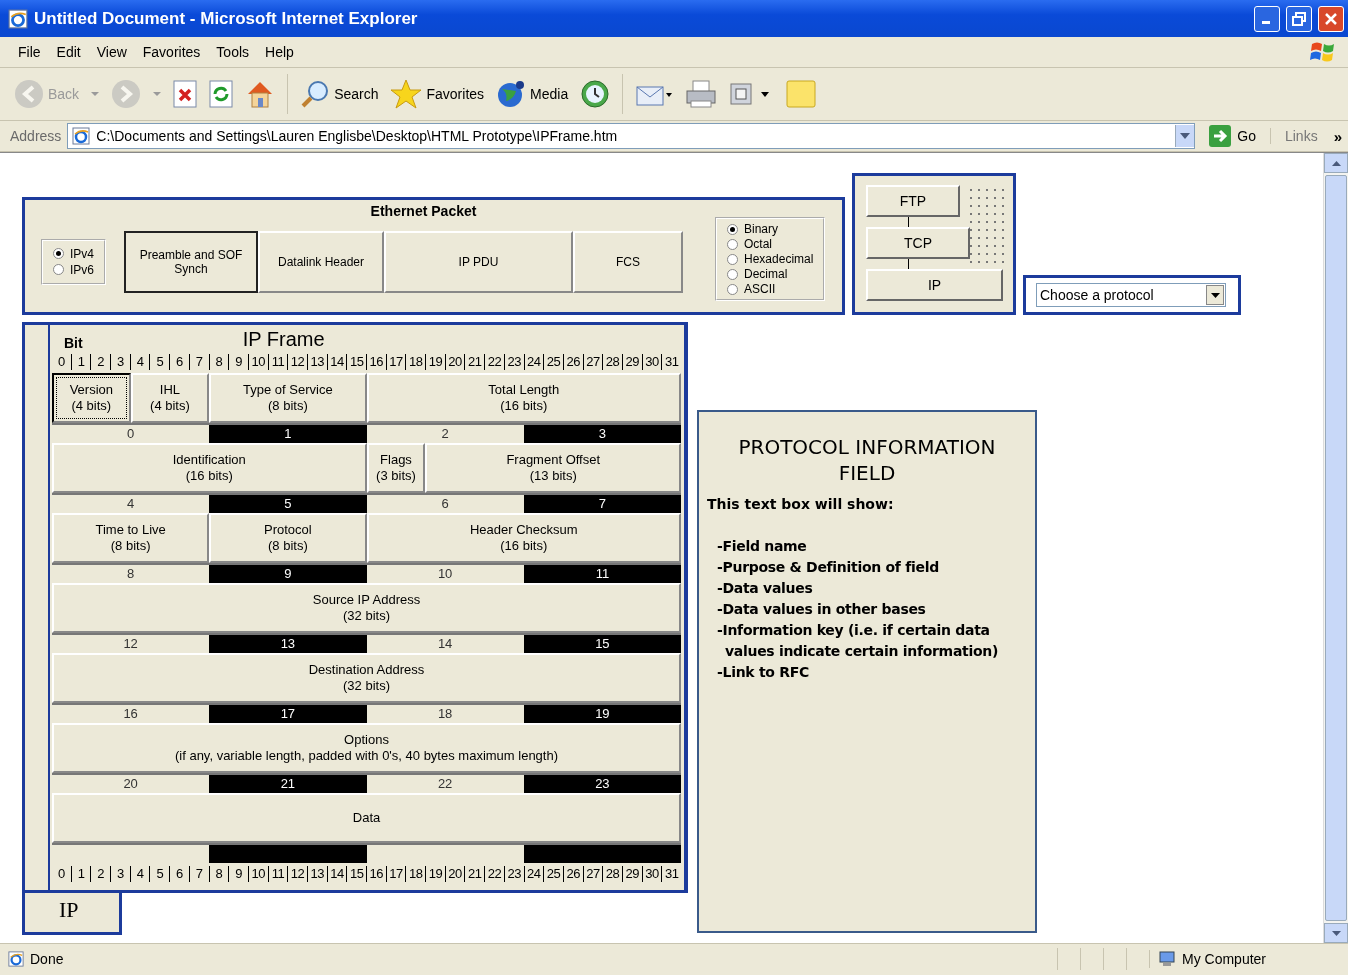 This screenshot has height=975, width=1348. What do you see at coordinates (572, 362) in the screenshot?
I see `bit-number: 26` at bounding box center [572, 362].